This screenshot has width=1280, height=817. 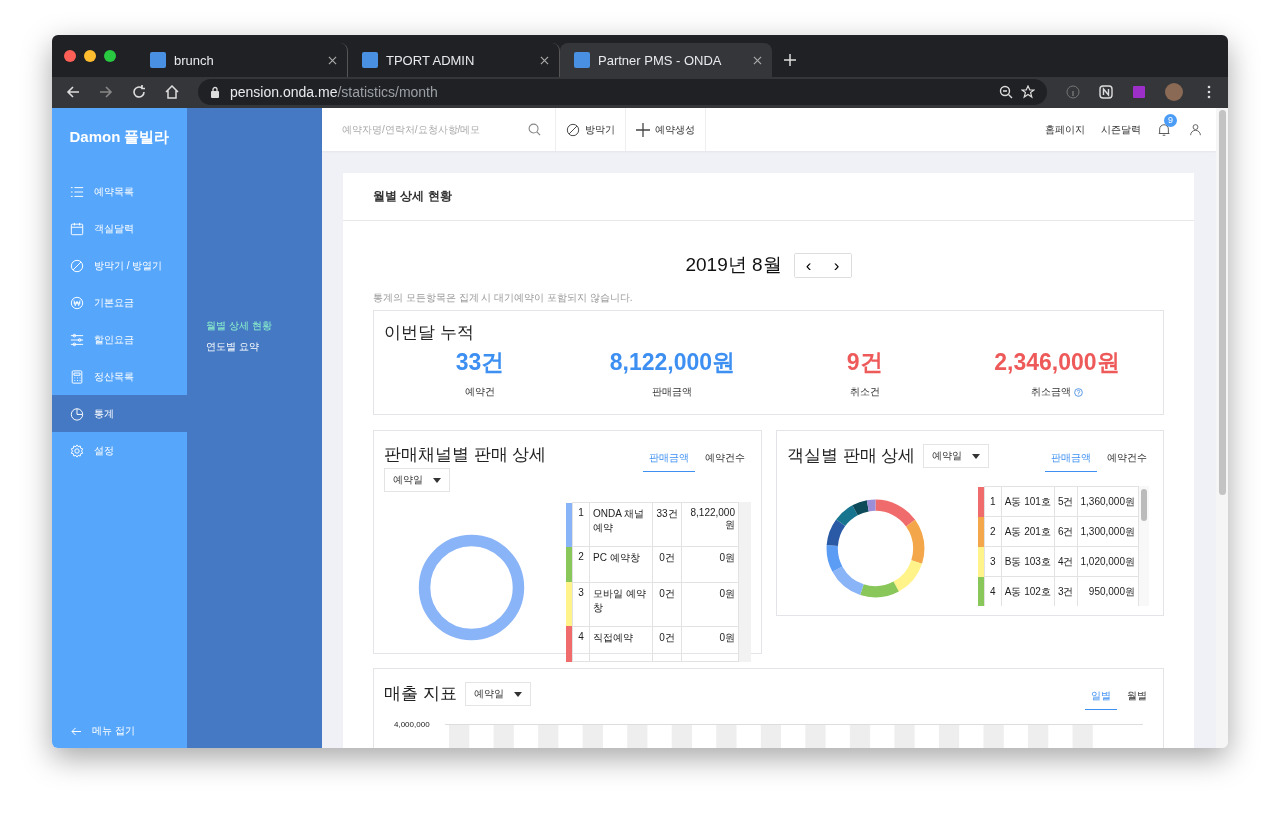 I want to click on new-tab-icon, so click(x=790, y=60).